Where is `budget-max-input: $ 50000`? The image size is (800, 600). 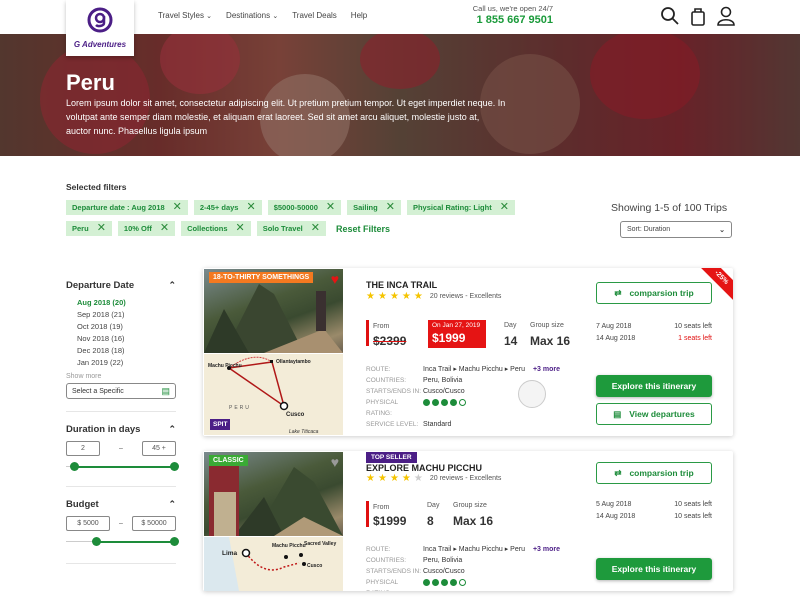 budget-max-input: $ 50000 is located at coordinates (154, 523).